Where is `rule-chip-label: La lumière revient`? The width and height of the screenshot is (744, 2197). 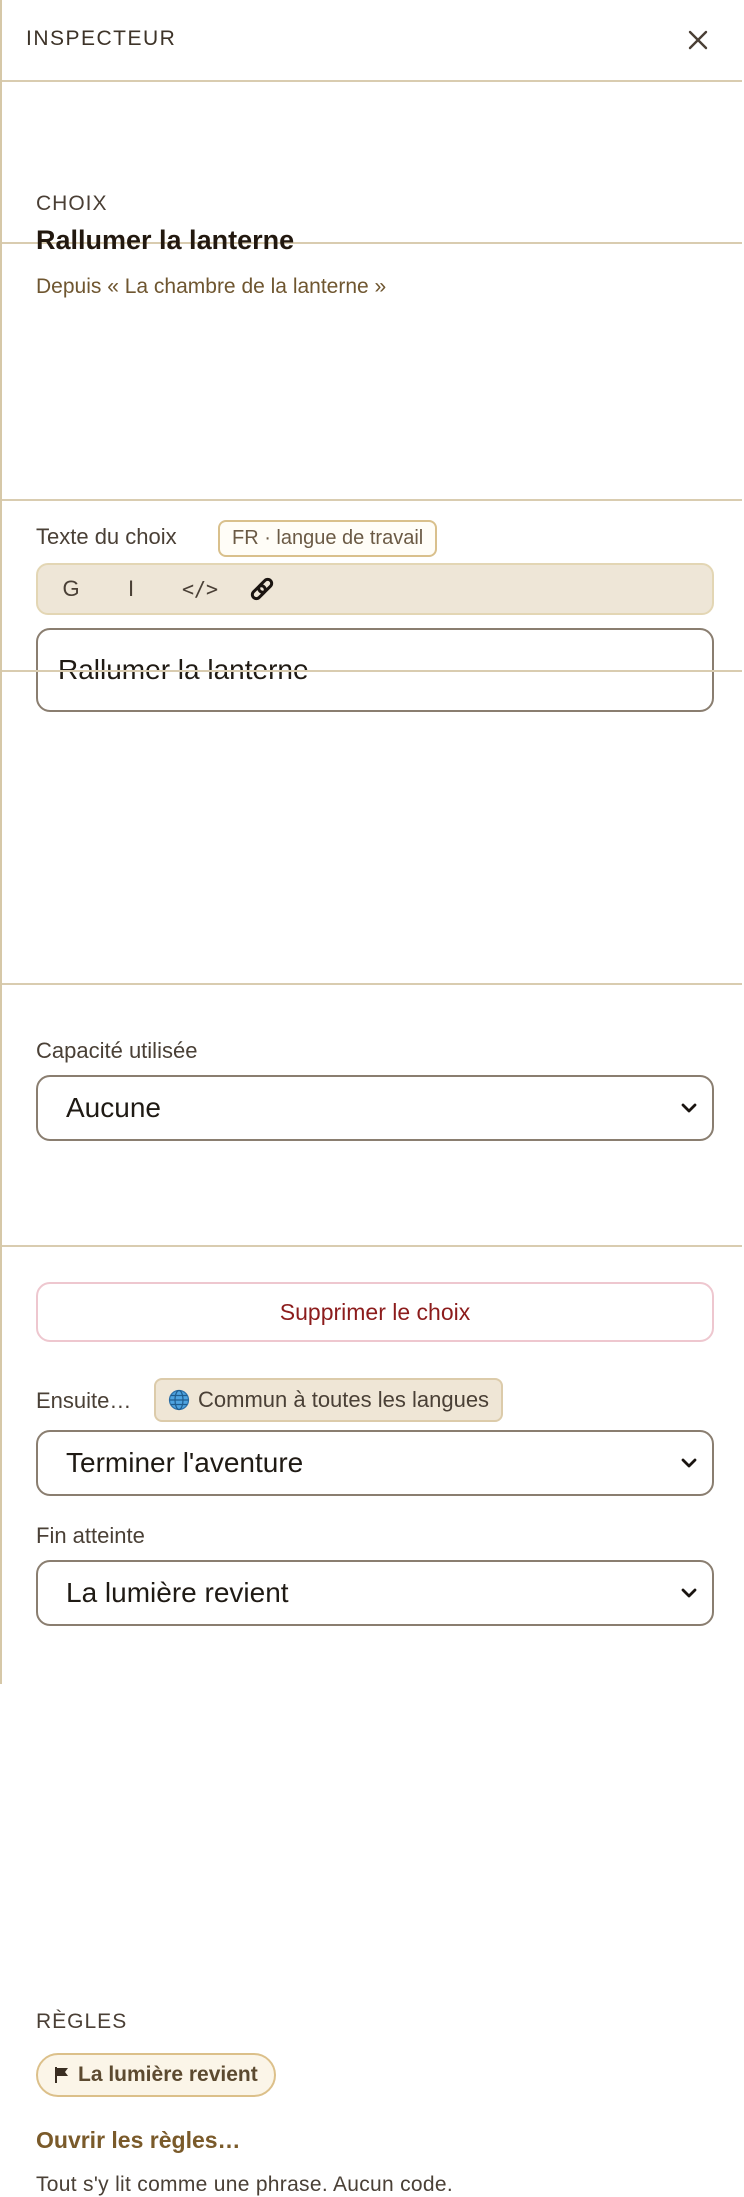
rule-chip-label: La lumière revient is located at coordinates (168, 2074).